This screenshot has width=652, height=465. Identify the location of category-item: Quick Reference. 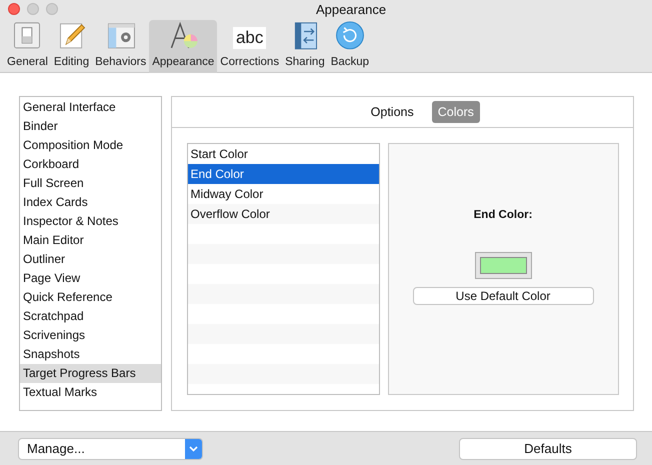
(90, 297).